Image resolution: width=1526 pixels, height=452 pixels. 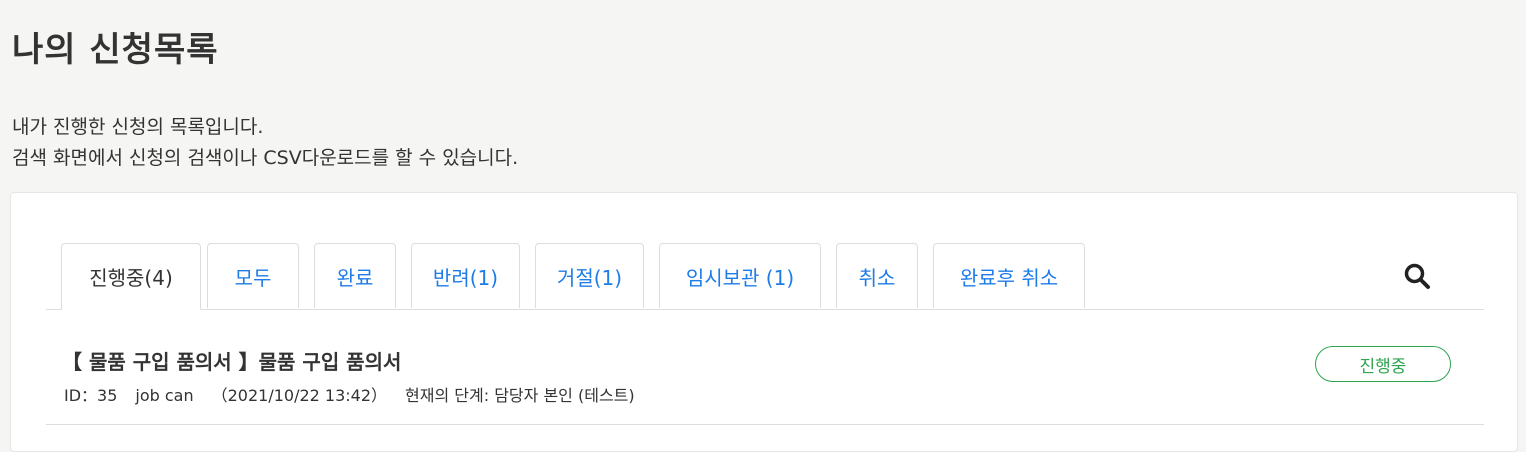 What do you see at coordinates (465, 275) in the screenshot?
I see `tab-returned: 반려(1)` at bounding box center [465, 275].